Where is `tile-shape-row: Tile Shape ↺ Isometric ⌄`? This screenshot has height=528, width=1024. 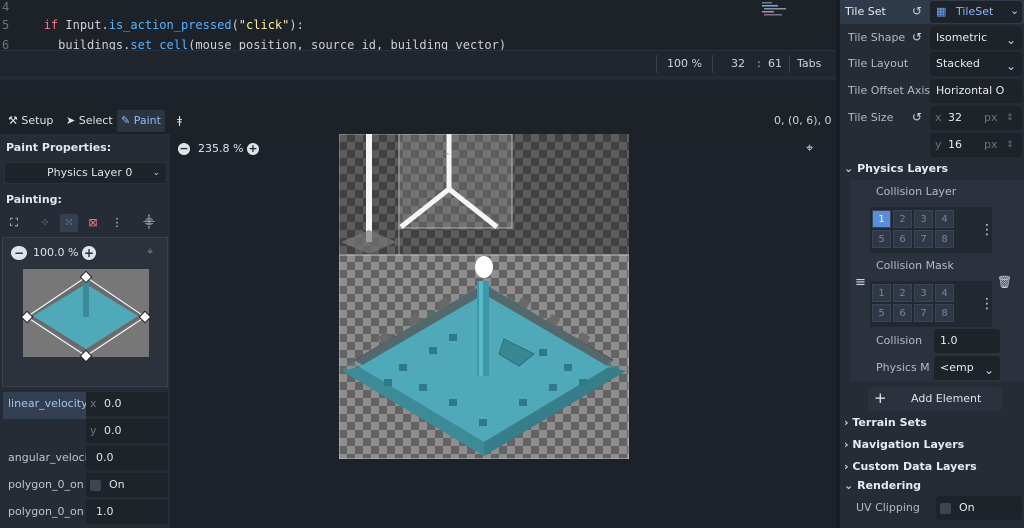 tile-shape-row: Tile Shape ↺ Isometric ⌄ is located at coordinates (932, 38).